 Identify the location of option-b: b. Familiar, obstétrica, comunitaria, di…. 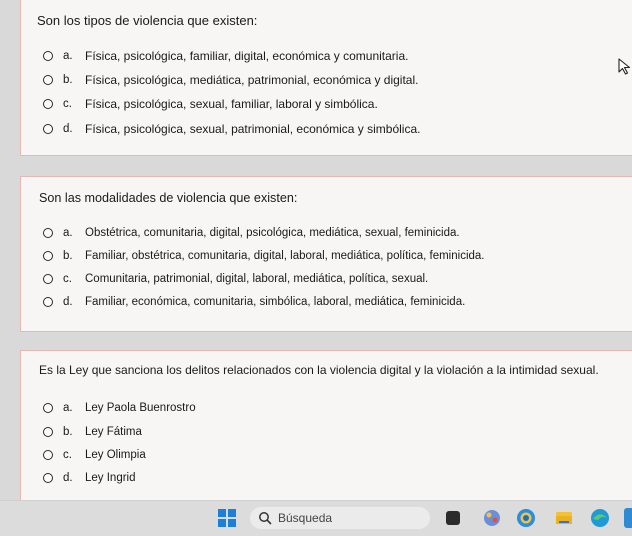
(263, 256).